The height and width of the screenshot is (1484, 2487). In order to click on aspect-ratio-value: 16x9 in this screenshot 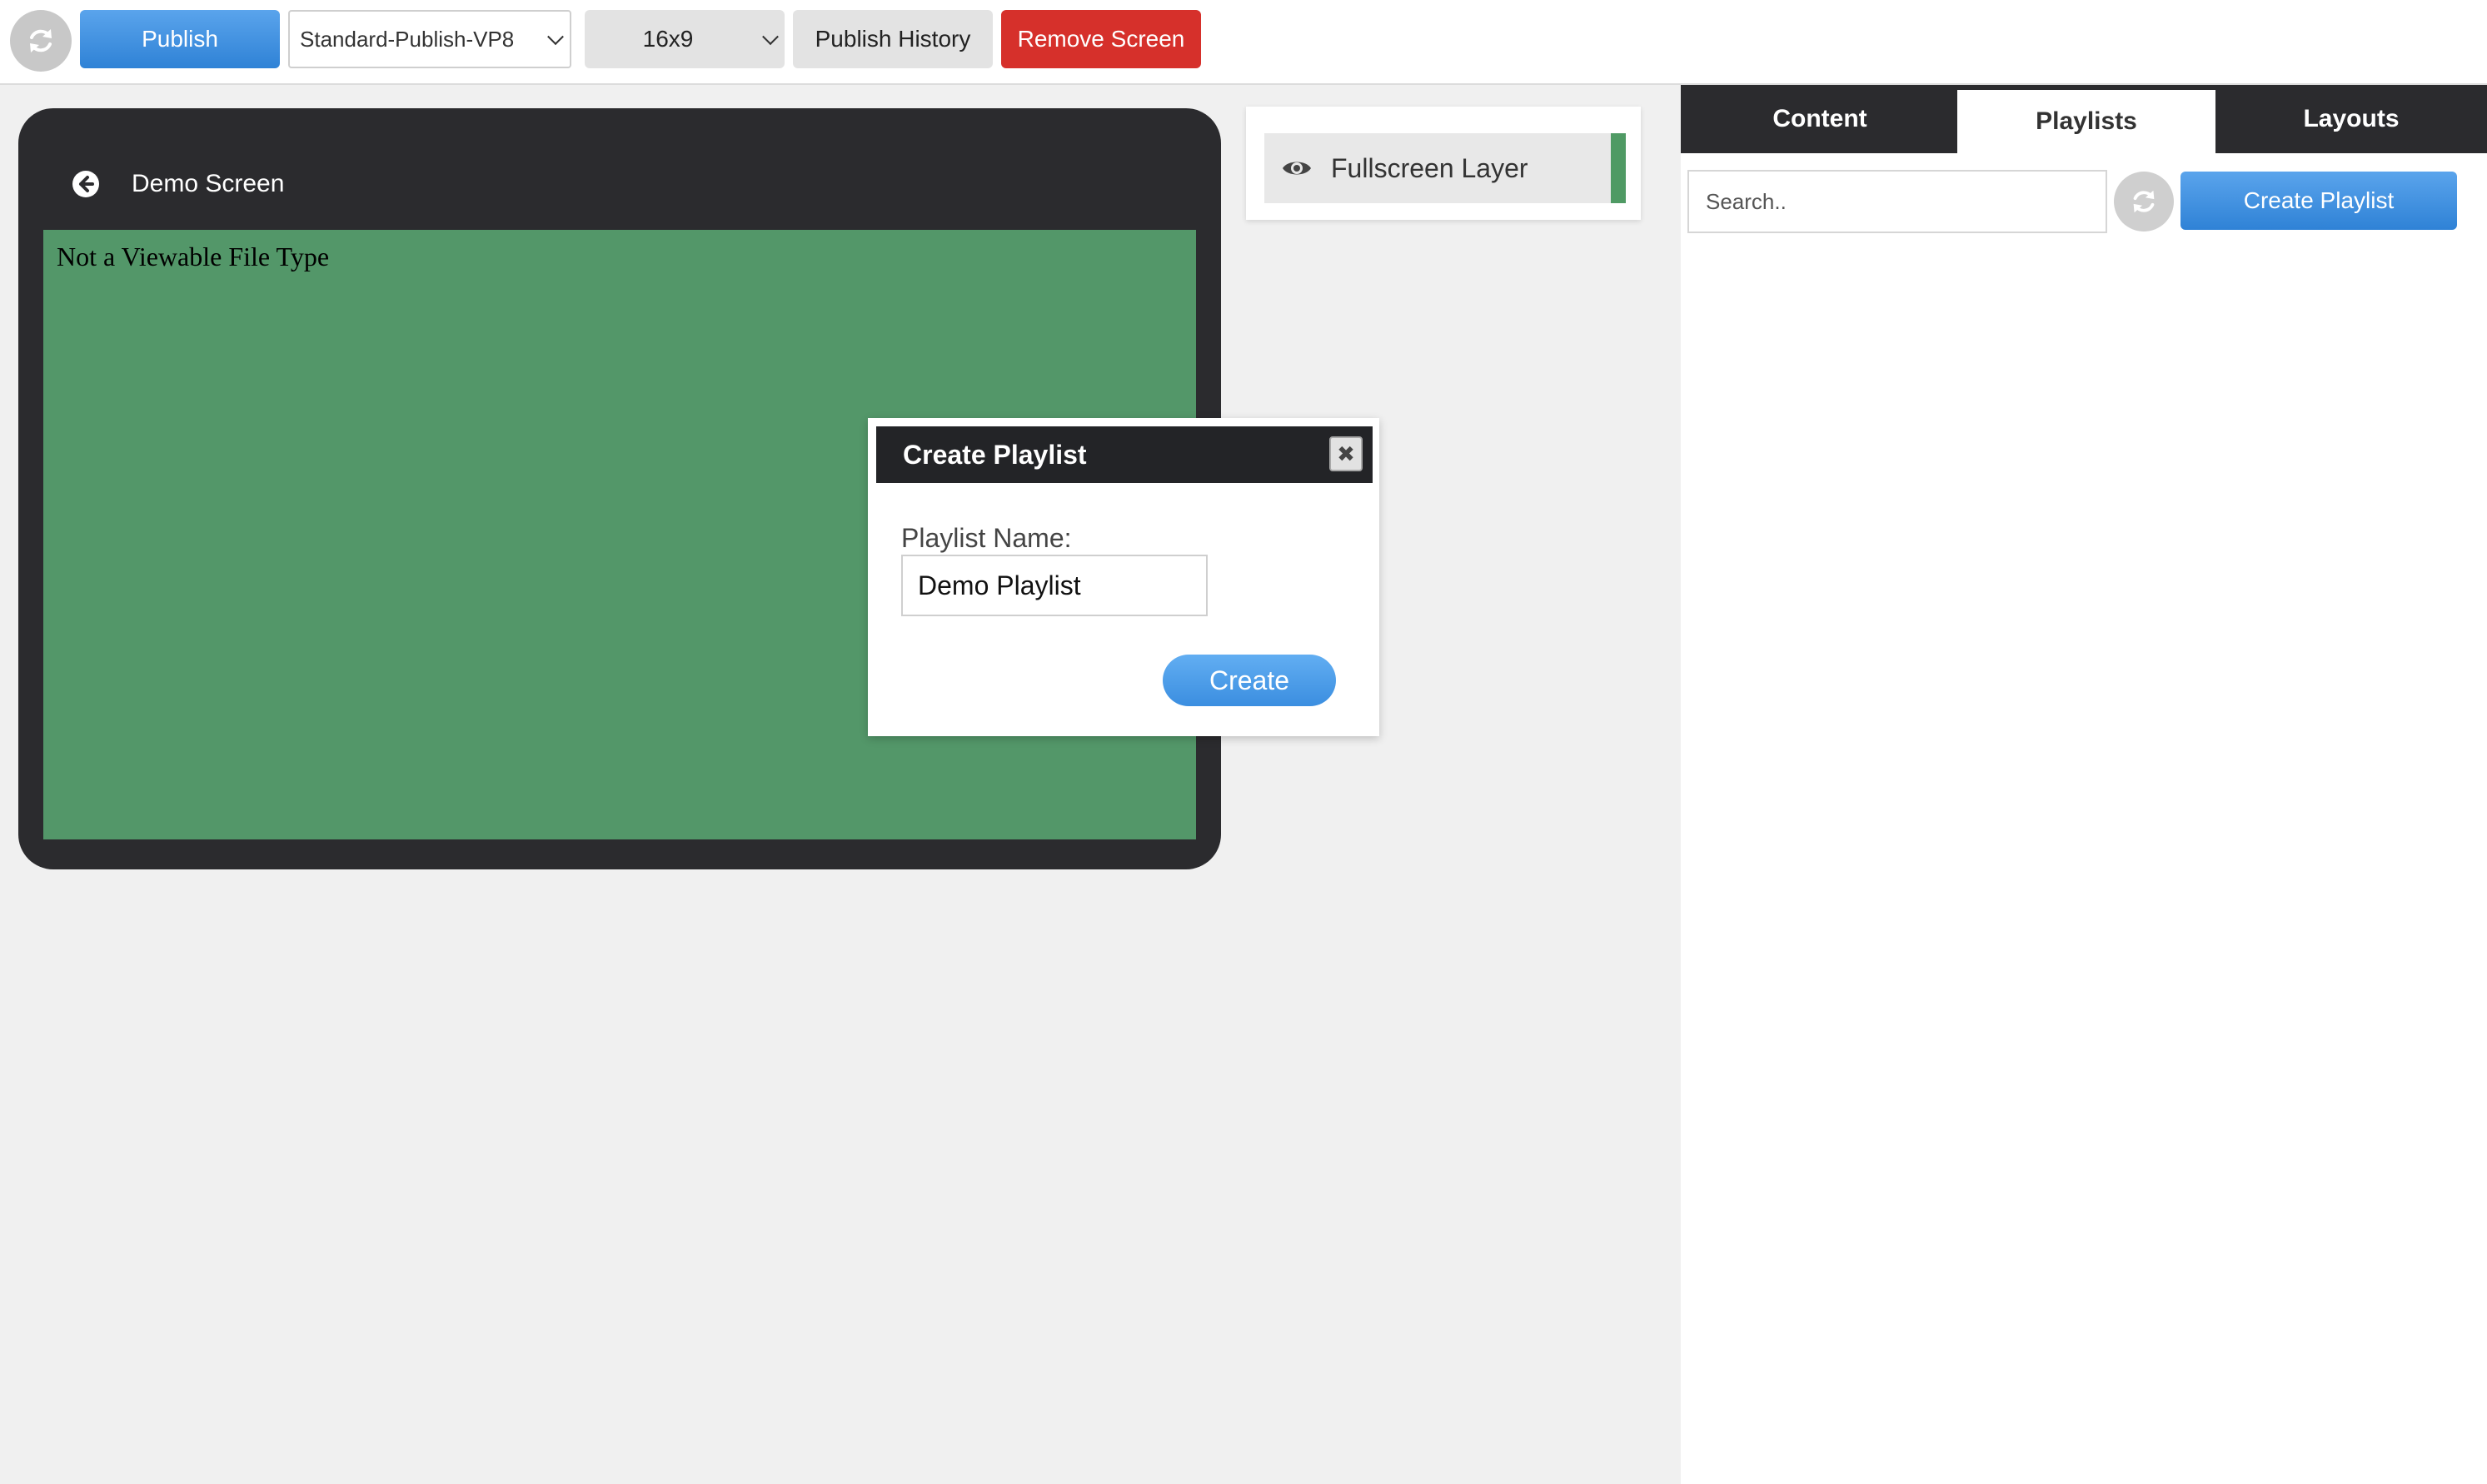, I will do `click(668, 39)`.